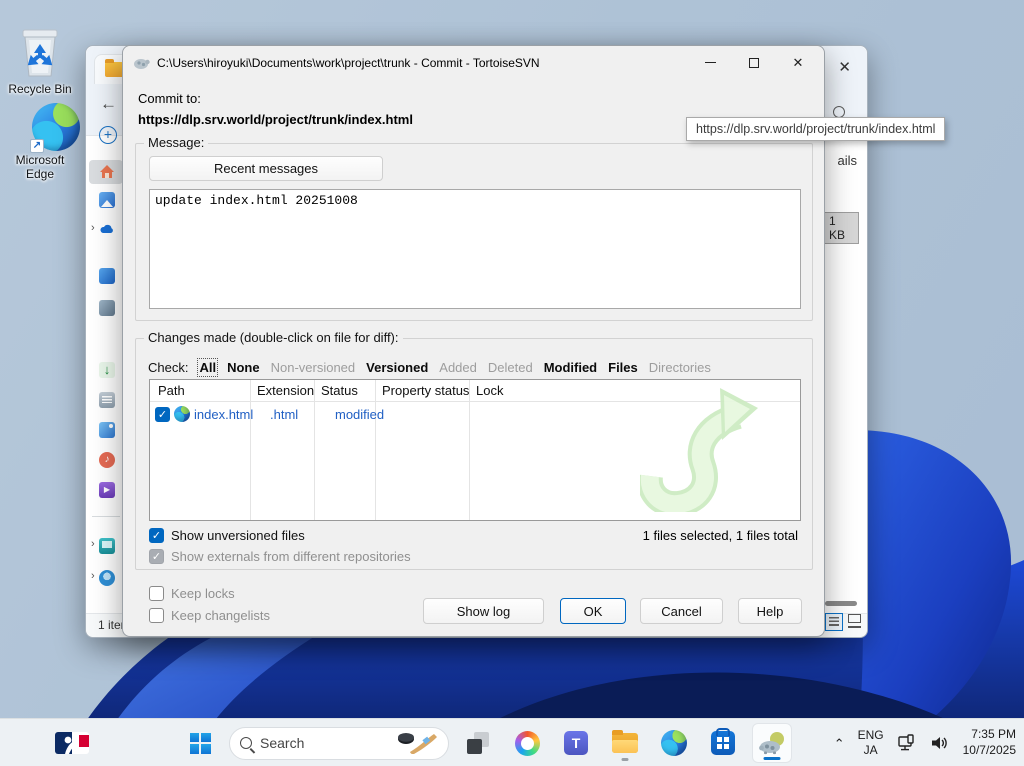  What do you see at coordinates (72, 743) in the screenshot?
I see `widgets-mlb-icon` at bounding box center [72, 743].